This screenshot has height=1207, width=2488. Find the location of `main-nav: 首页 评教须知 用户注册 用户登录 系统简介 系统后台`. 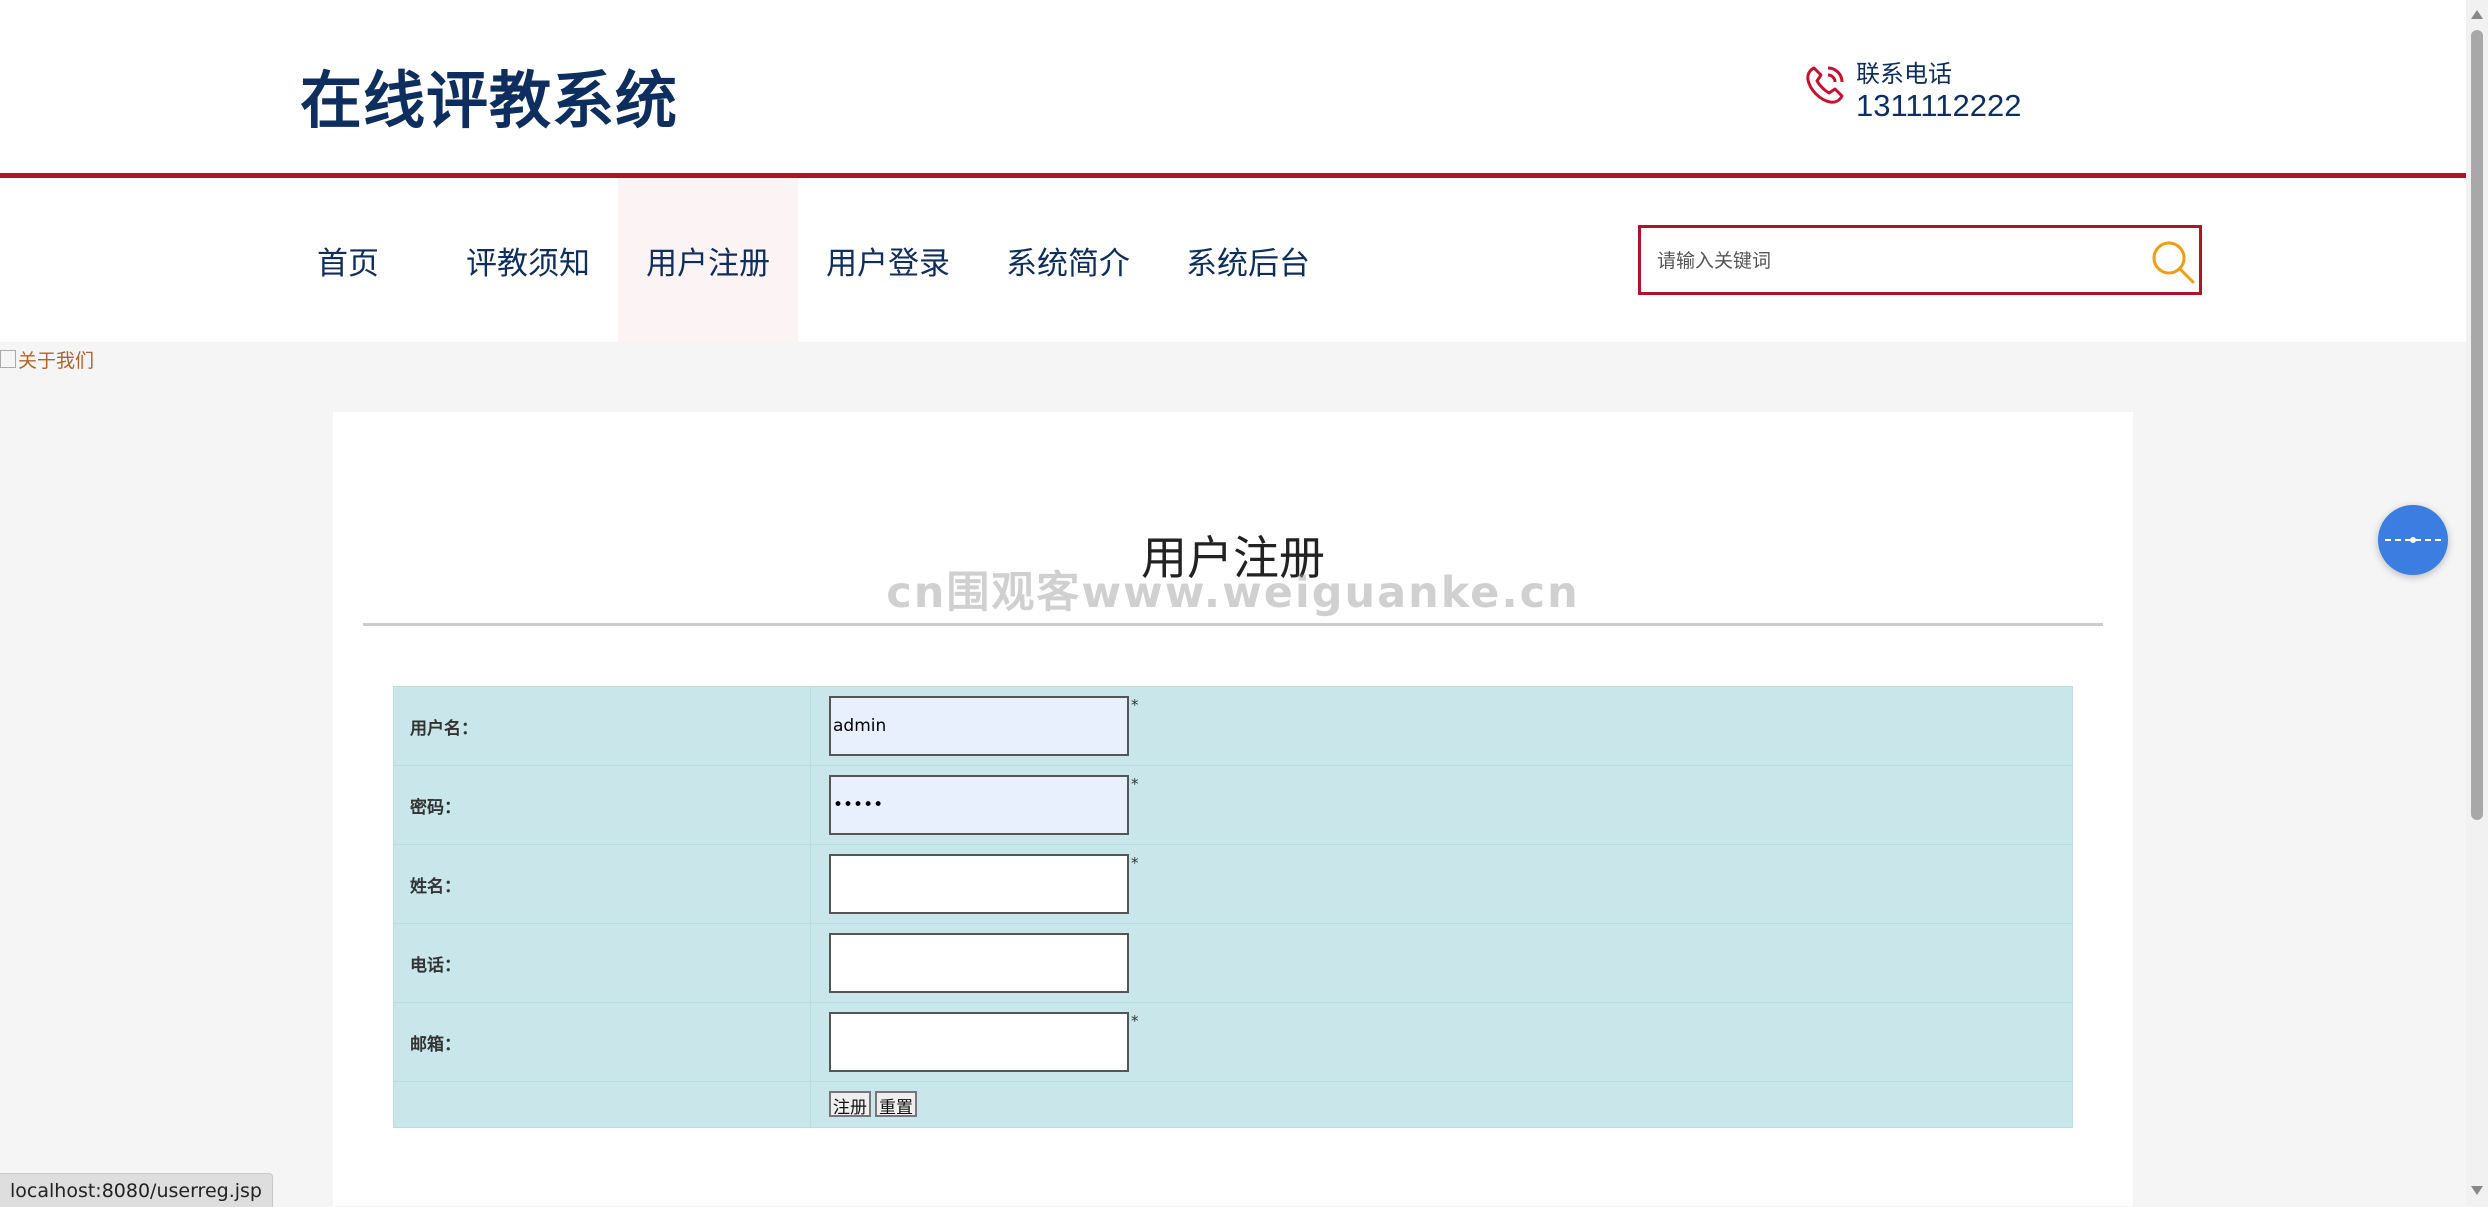

main-nav: 首页 评教须知 用户注册 用户登录 系统简介 系统后台 is located at coordinates (1233, 260).